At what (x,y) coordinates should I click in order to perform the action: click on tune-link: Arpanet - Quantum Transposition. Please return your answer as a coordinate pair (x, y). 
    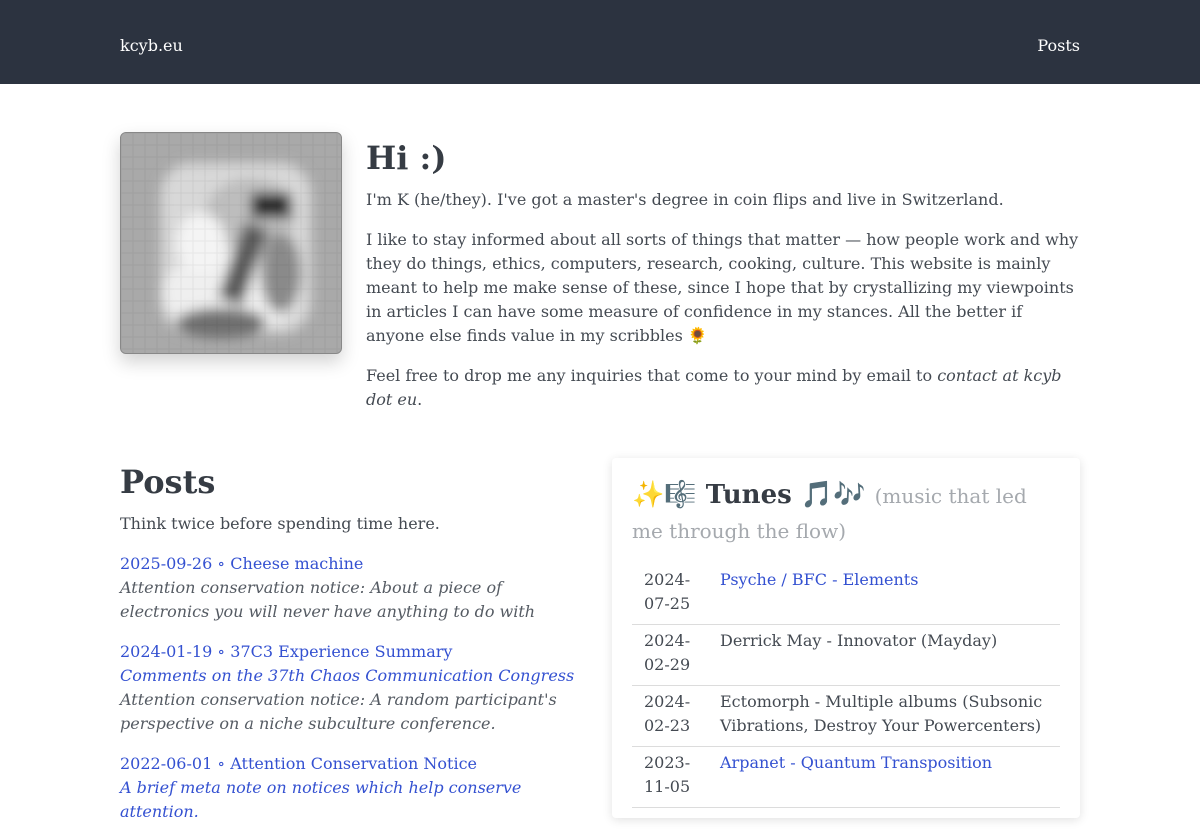
    Looking at the image, I should click on (856, 762).